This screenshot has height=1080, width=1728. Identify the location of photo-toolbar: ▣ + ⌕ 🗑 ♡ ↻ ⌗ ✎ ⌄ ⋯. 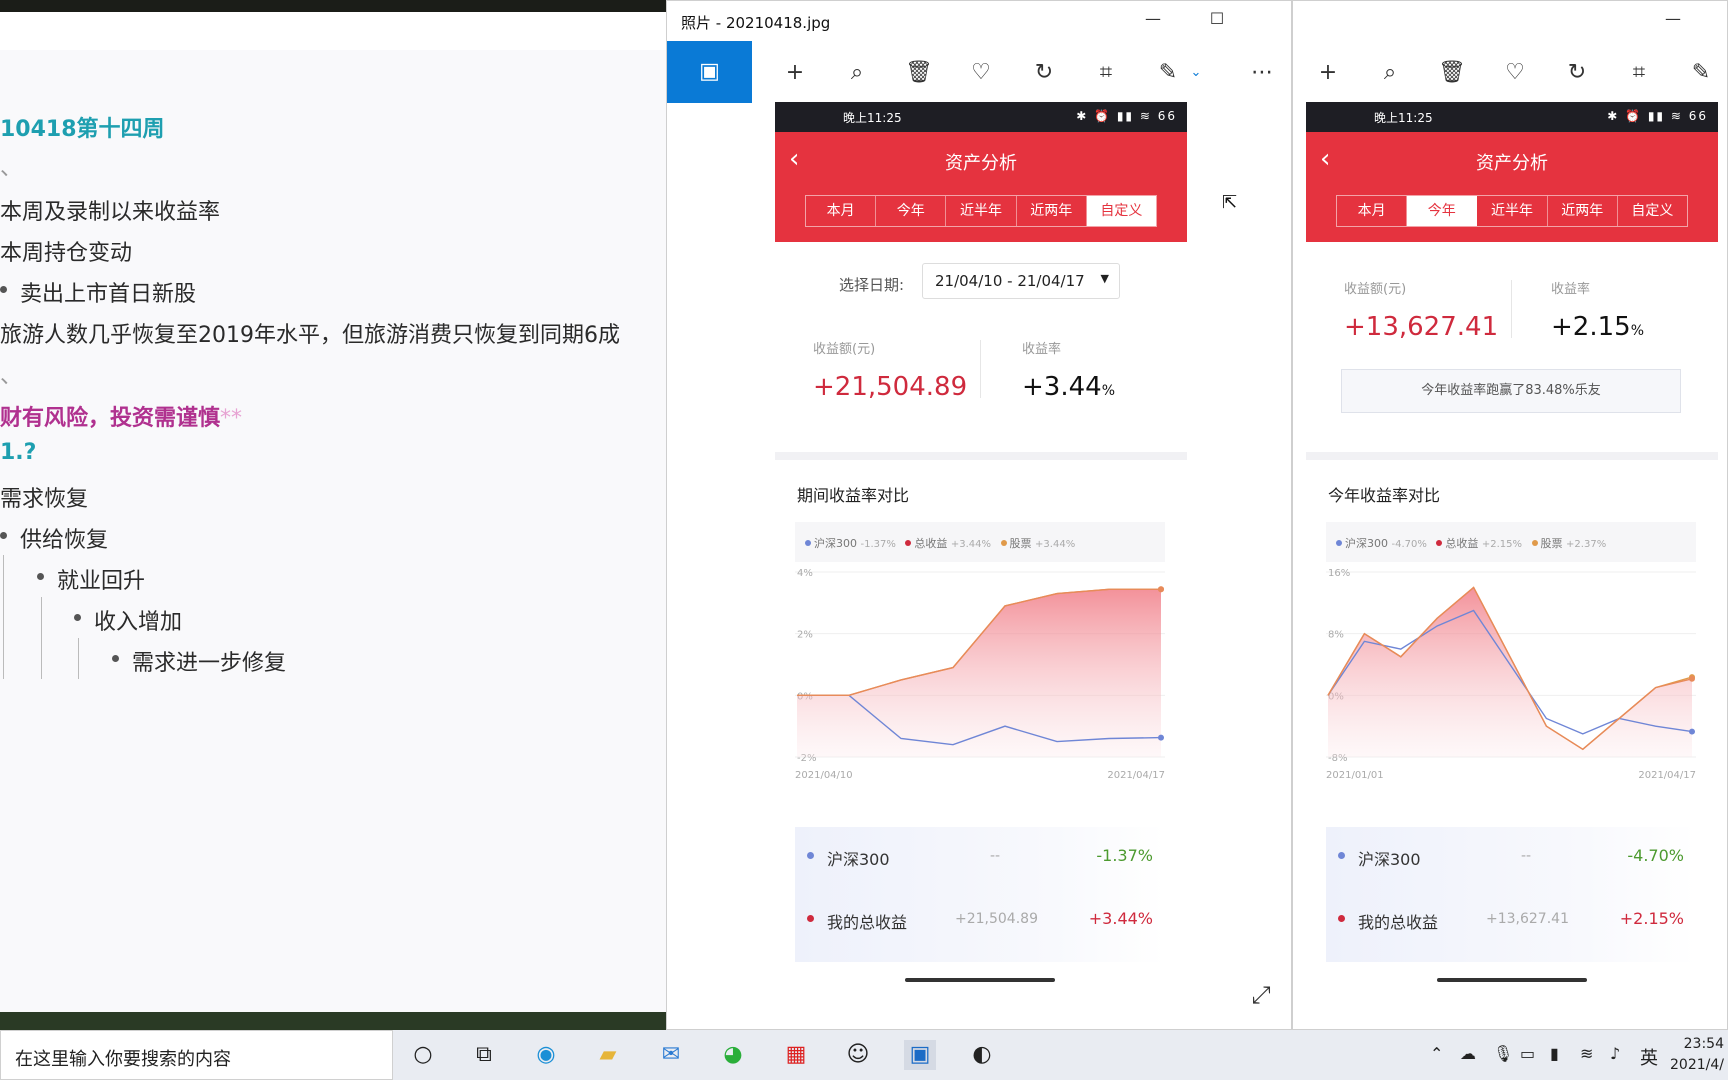
(979, 72).